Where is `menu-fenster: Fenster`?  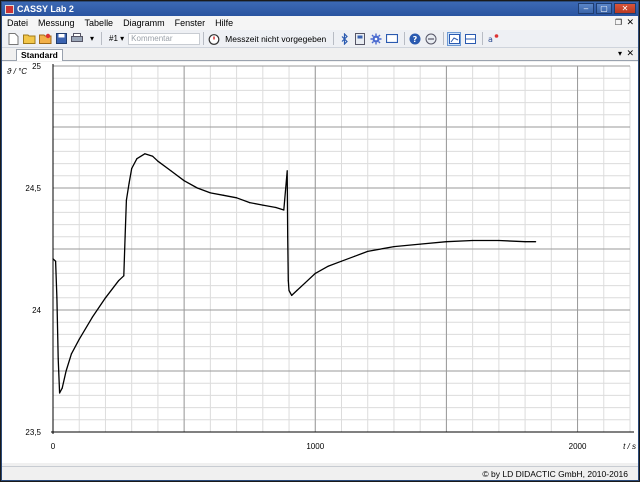 menu-fenster: Fenster is located at coordinates (190, 23).